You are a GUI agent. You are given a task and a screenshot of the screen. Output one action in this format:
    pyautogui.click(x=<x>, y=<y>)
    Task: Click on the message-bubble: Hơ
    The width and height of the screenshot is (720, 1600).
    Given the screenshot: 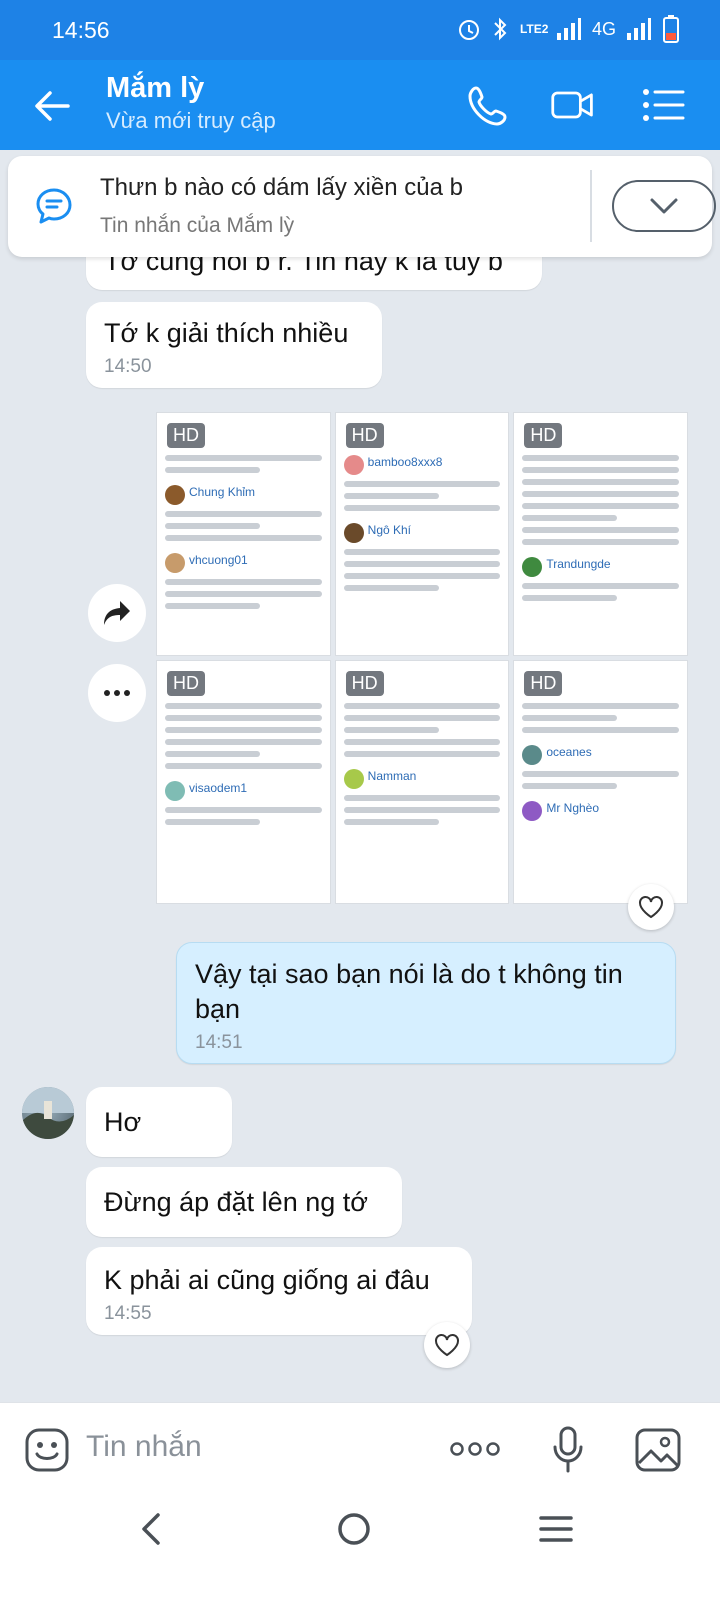 What is the action you would take?
    pyautogui.click(x=159, y=1122)
    